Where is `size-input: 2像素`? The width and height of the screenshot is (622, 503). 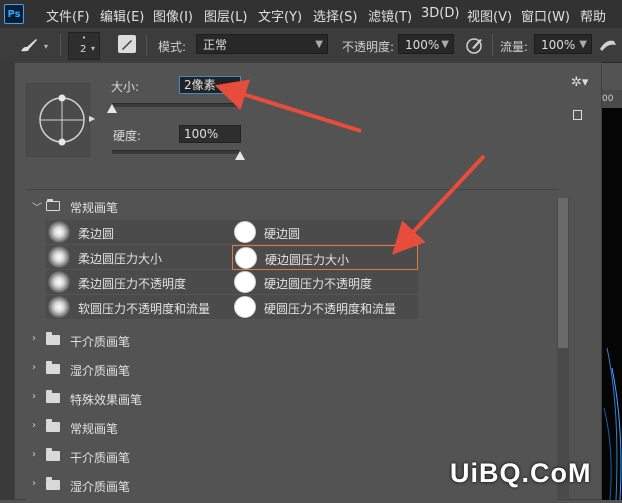 size-input: 2像素 is located at coordinates (210, 85).